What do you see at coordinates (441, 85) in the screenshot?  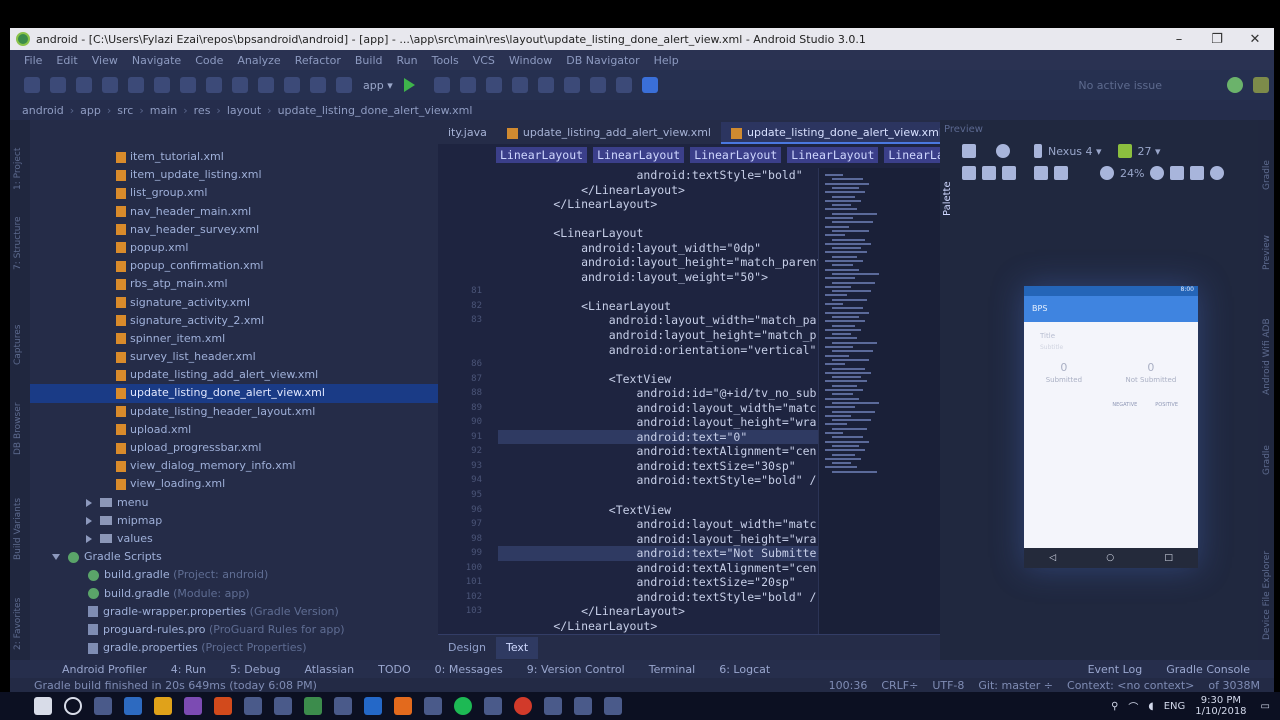 I see `debug-icon` at bounding box center [441, 85].